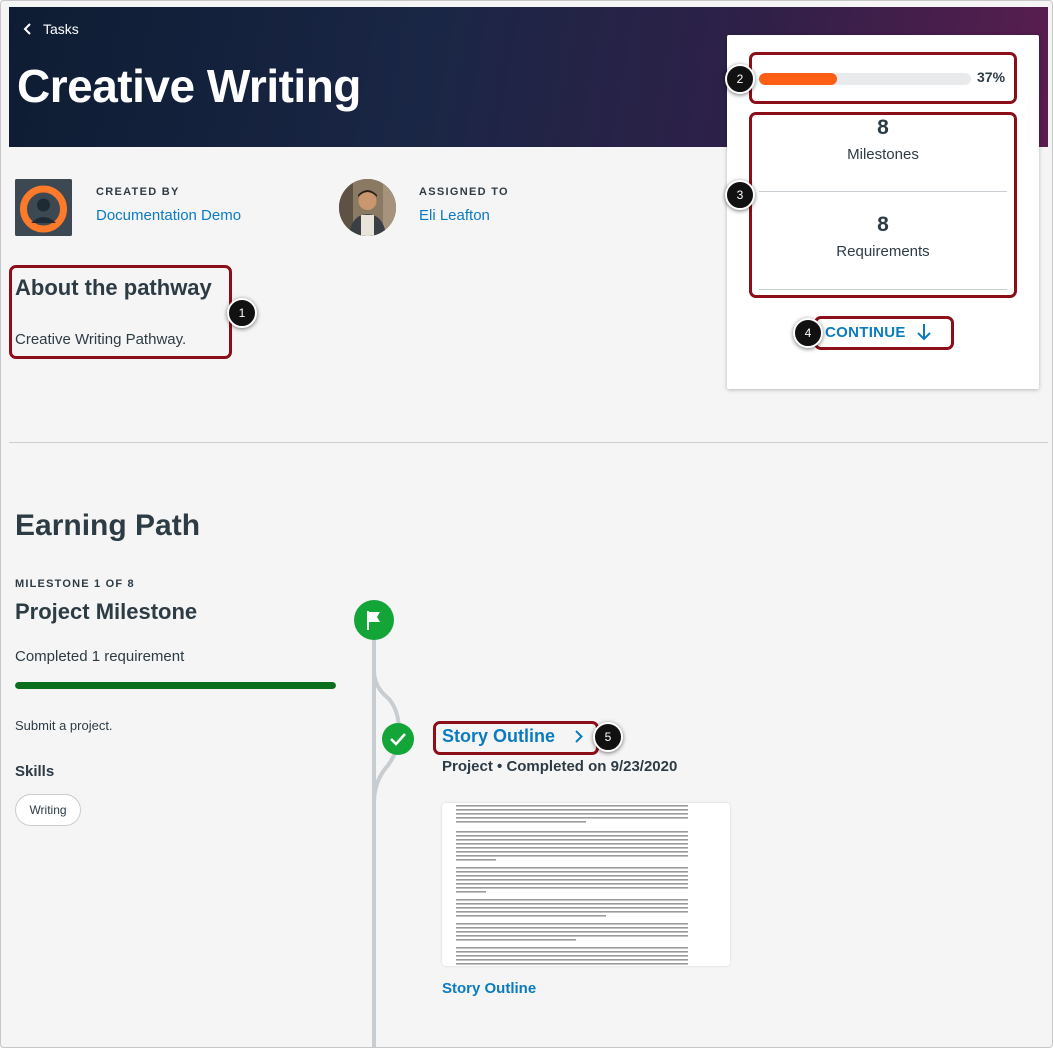  What do you see at coordinates (464, 192) in the screenshot?
I see `assigned-to-label: ASSIGNED TO` at bounding box center [464, 192].